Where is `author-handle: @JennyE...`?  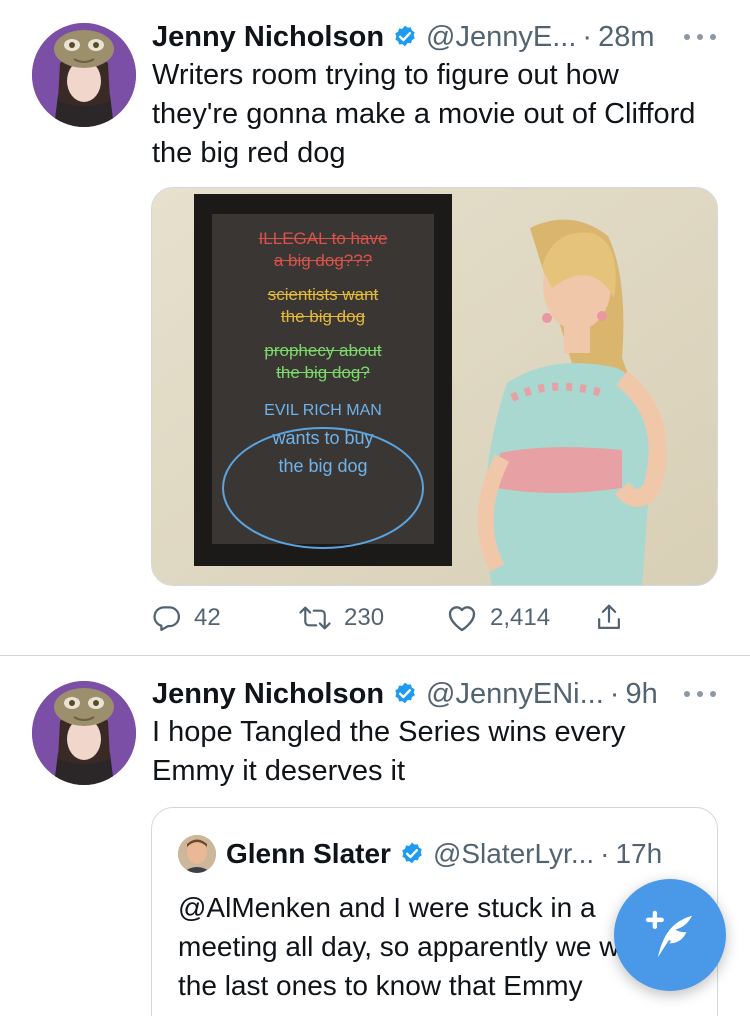 author-handle: @JennyE... is located at coordinates (501, 37).